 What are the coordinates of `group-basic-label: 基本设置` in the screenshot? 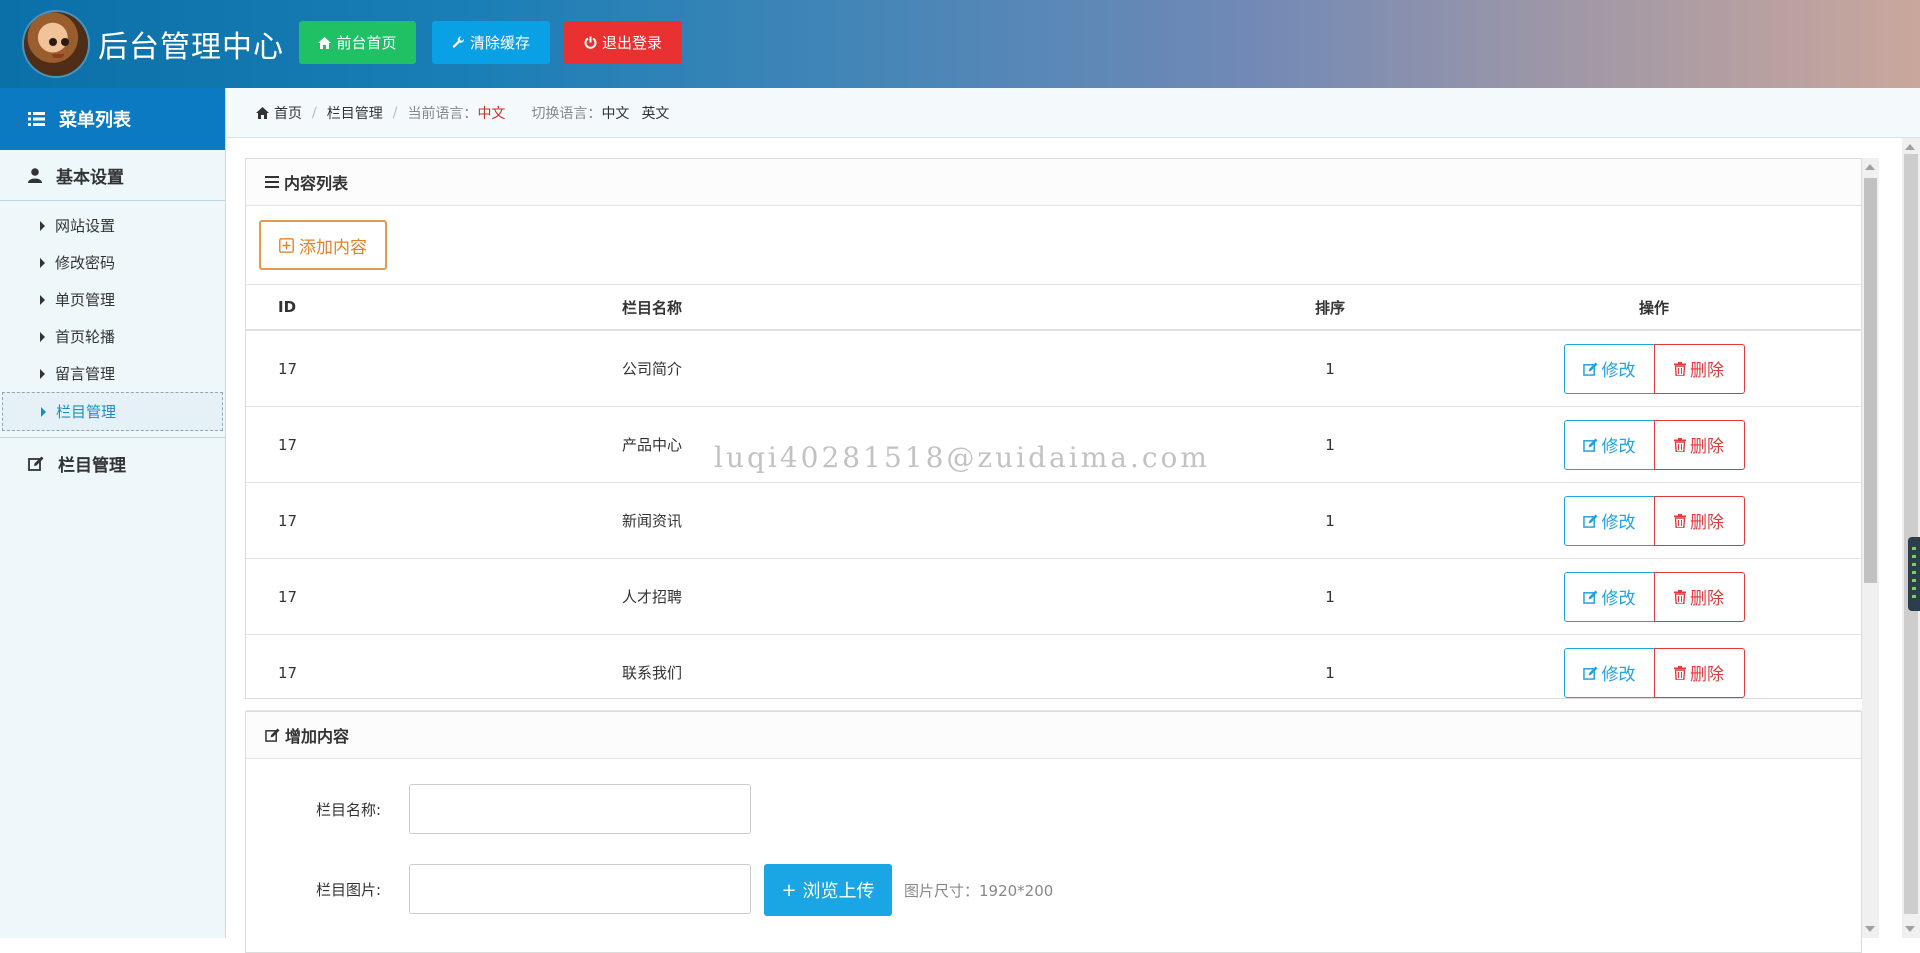 It's located at (90, 177).